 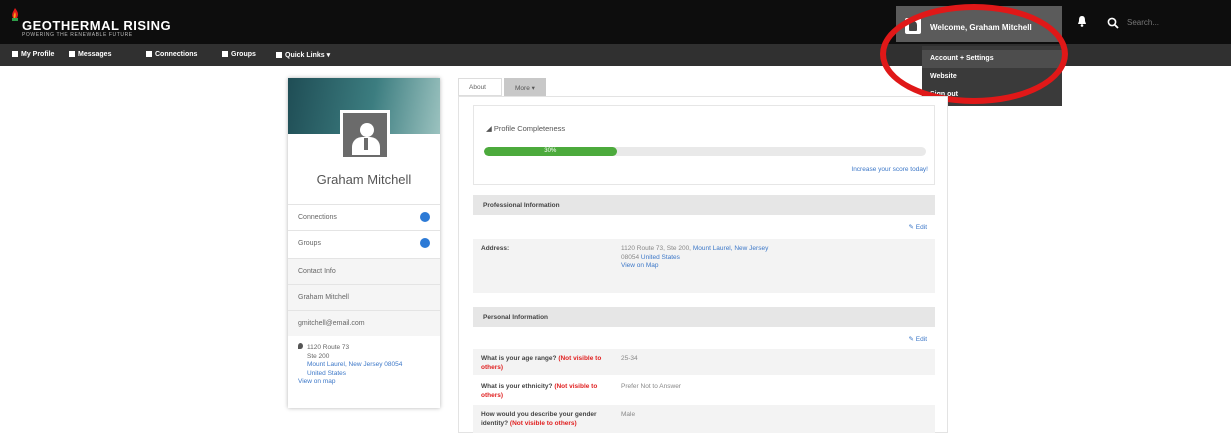 I want to click on increase-score-link: Increase your score today!, so click(x=889, y=169).